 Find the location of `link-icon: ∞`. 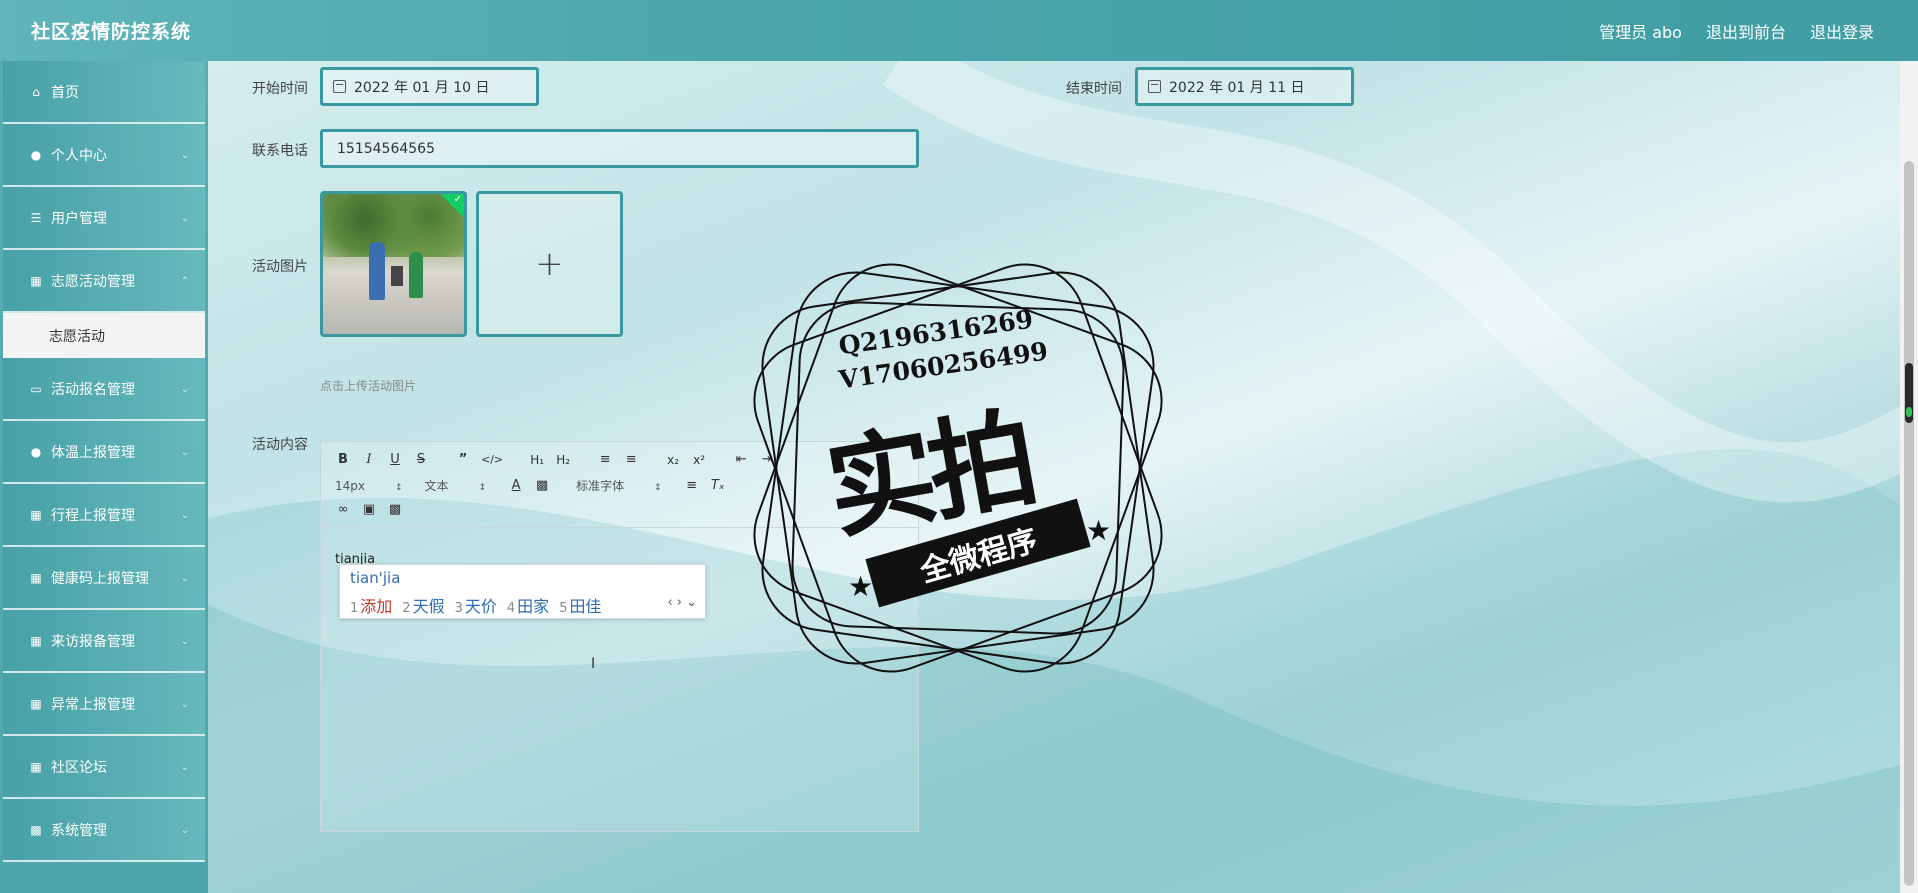

link-icon: ∞ is located at coordinates (343, 509).